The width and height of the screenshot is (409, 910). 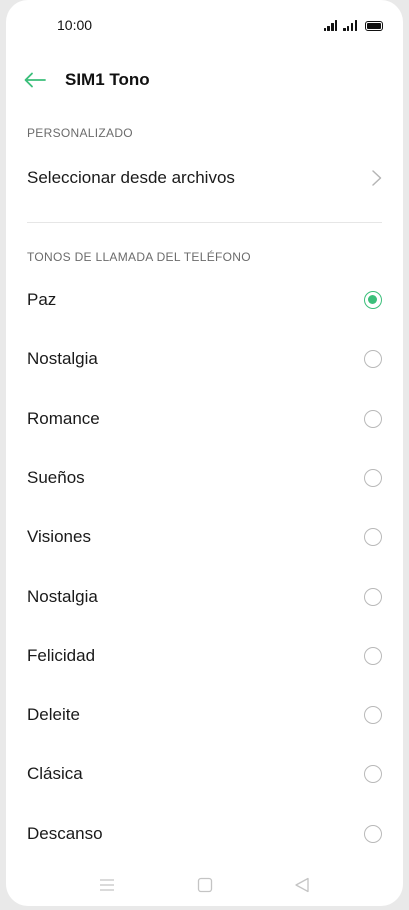 What do you see at coordinates (204, 715) in the screenshot?
I see `ringtone-row: Deleite` at bounding box center [204, 715].